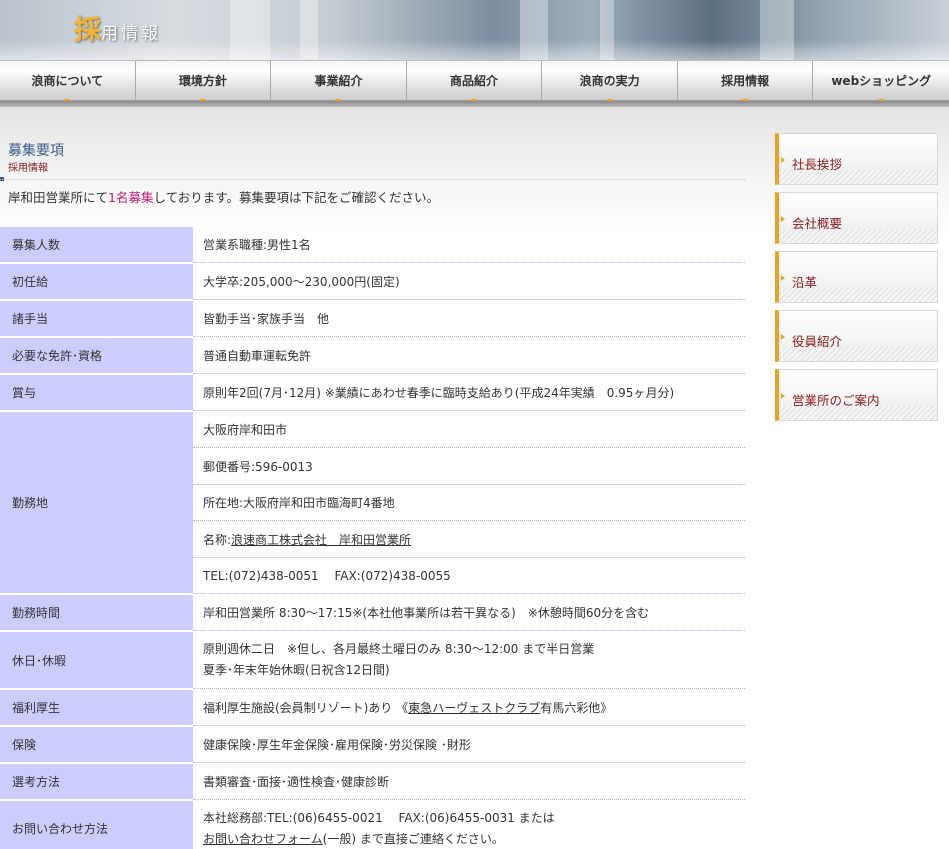  I want to click on intro-text-before: 岸和田営業所にて, so click(58, 197).